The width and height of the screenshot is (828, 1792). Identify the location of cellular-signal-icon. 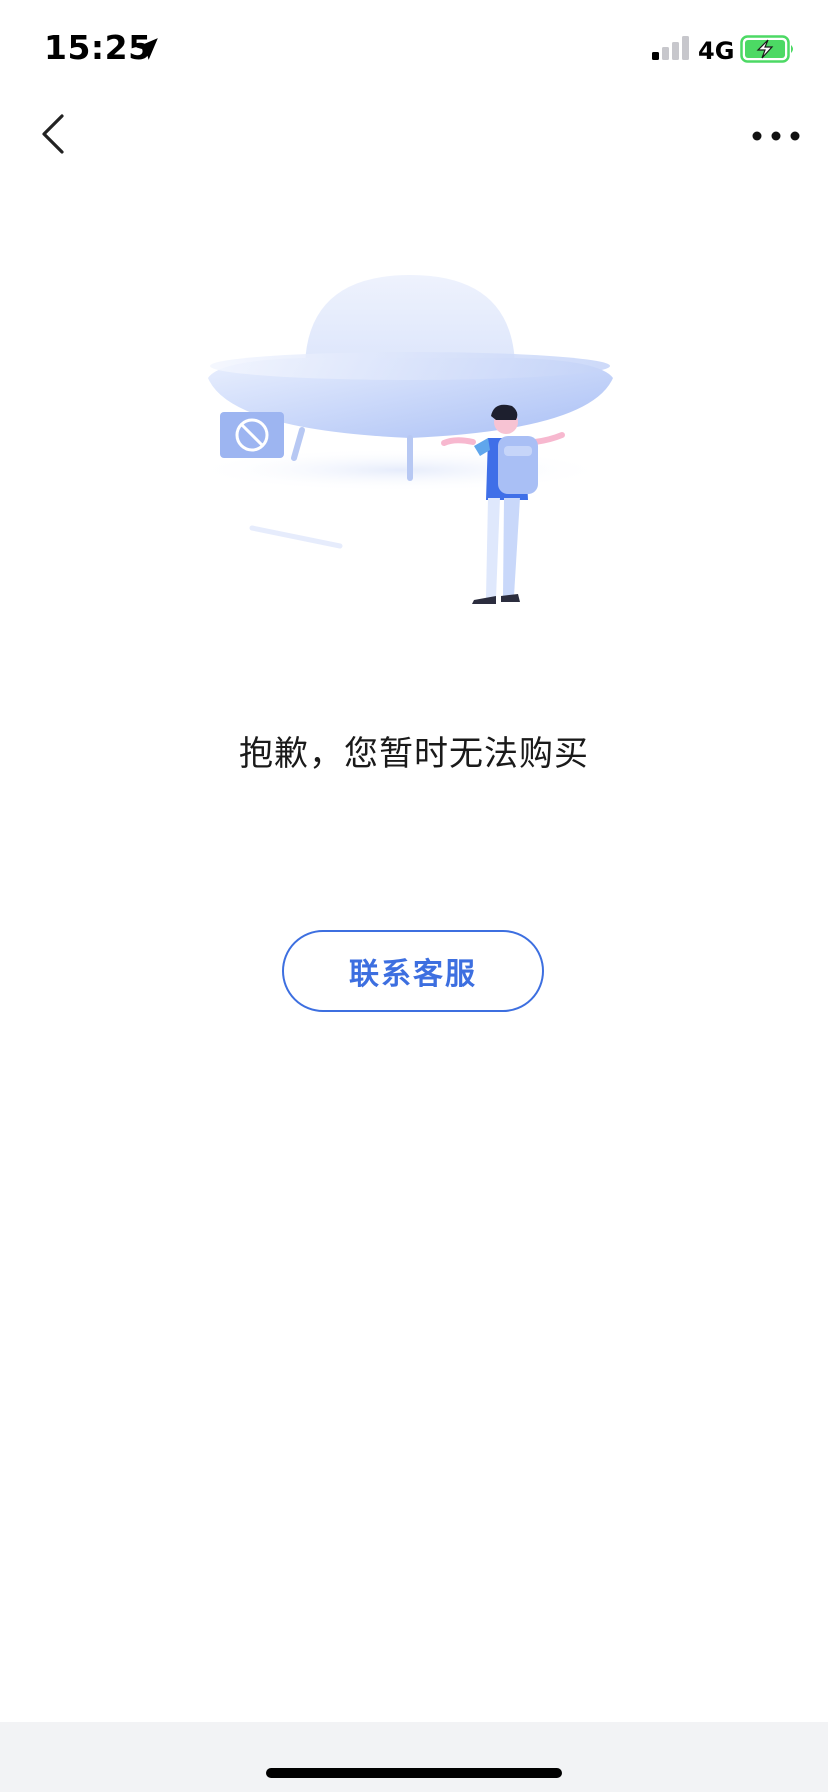
(670, 48).